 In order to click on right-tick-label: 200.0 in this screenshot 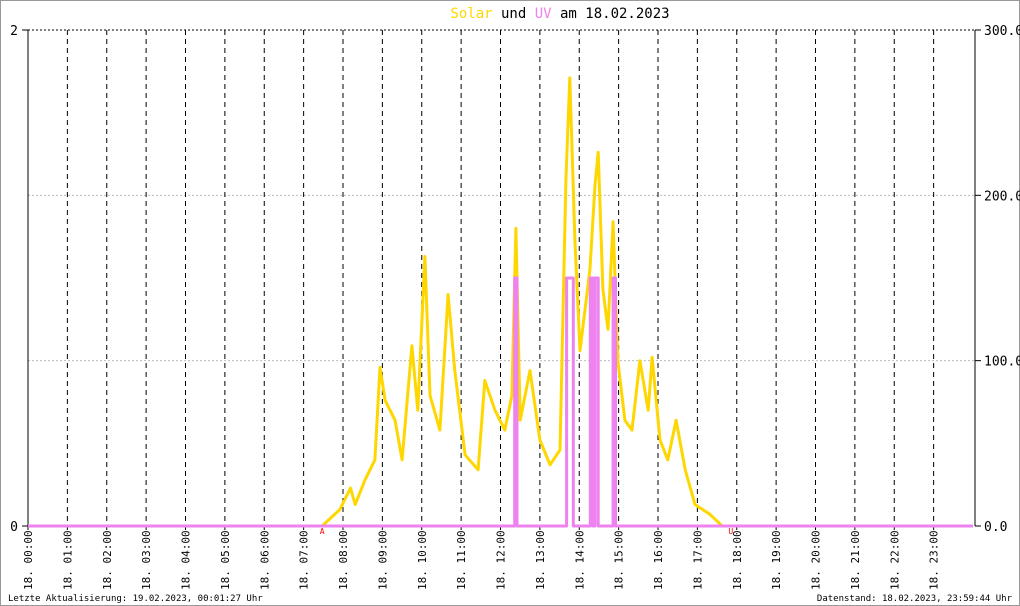, I will do `click(1002, 196)`.